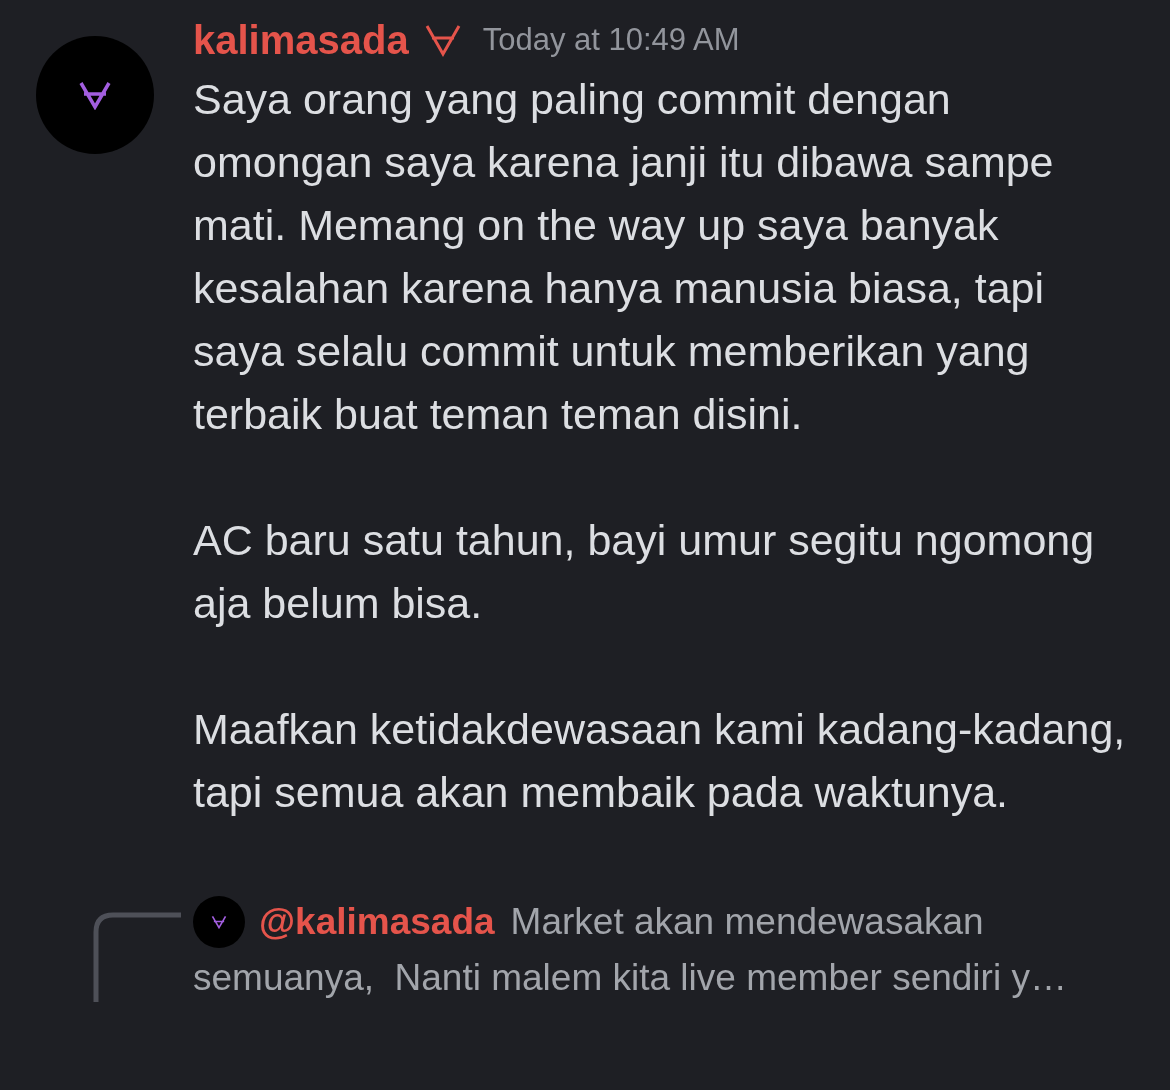 This screenshot has width=1170, height=1090. What do you see at coordinates (611, 39) in the screenshot?
I see `timestamp: Today at 10:49 AM` at bounding box center [611, 39].